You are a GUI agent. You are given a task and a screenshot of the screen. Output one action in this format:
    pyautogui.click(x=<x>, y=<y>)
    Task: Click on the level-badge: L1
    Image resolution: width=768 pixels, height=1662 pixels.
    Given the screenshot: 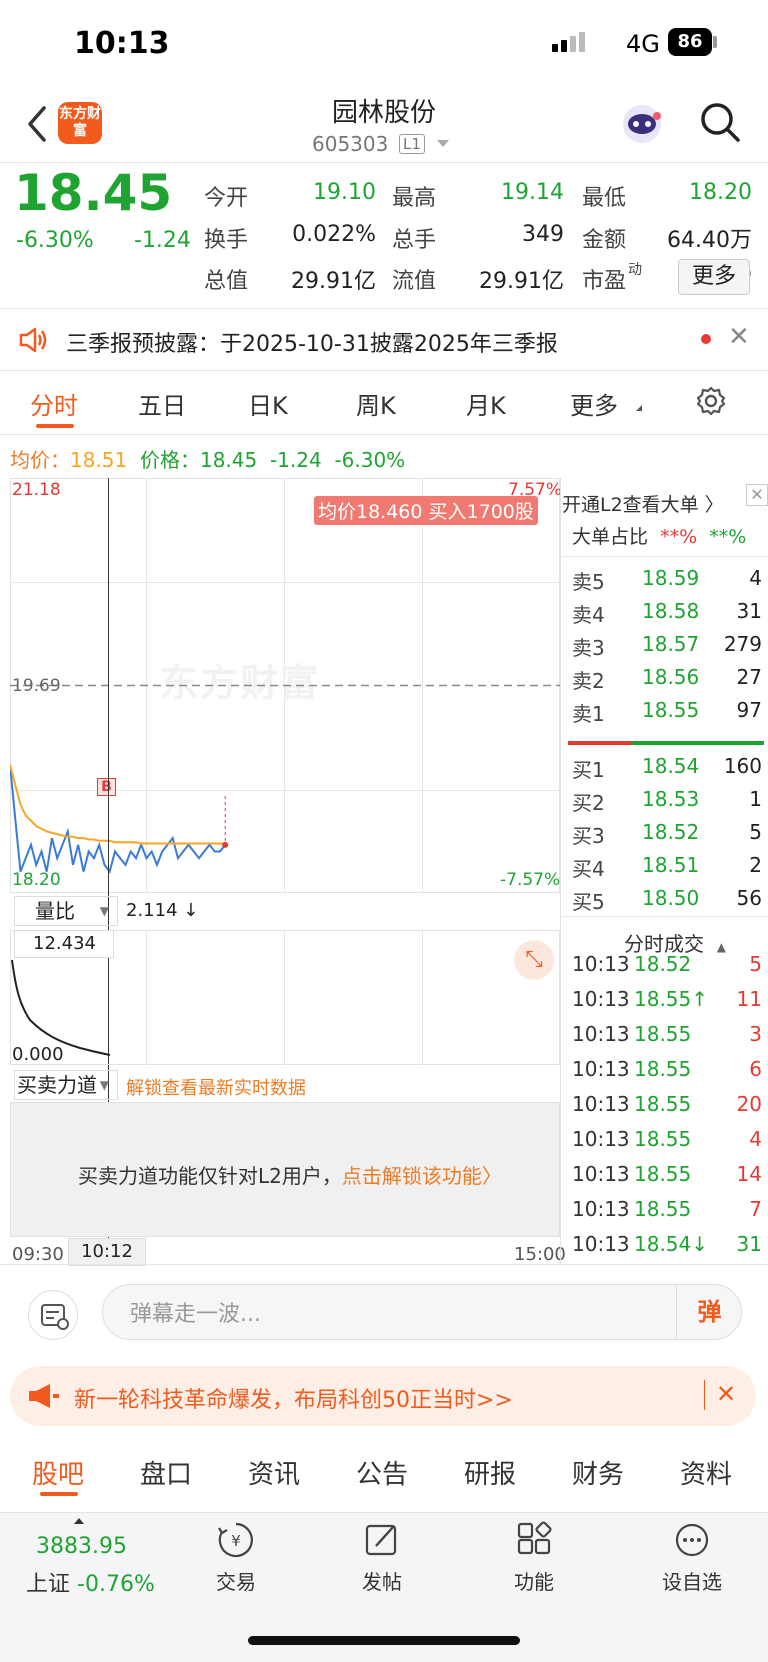 What is the action you would take?
    pyautogui.click(x=412, y=144)
    